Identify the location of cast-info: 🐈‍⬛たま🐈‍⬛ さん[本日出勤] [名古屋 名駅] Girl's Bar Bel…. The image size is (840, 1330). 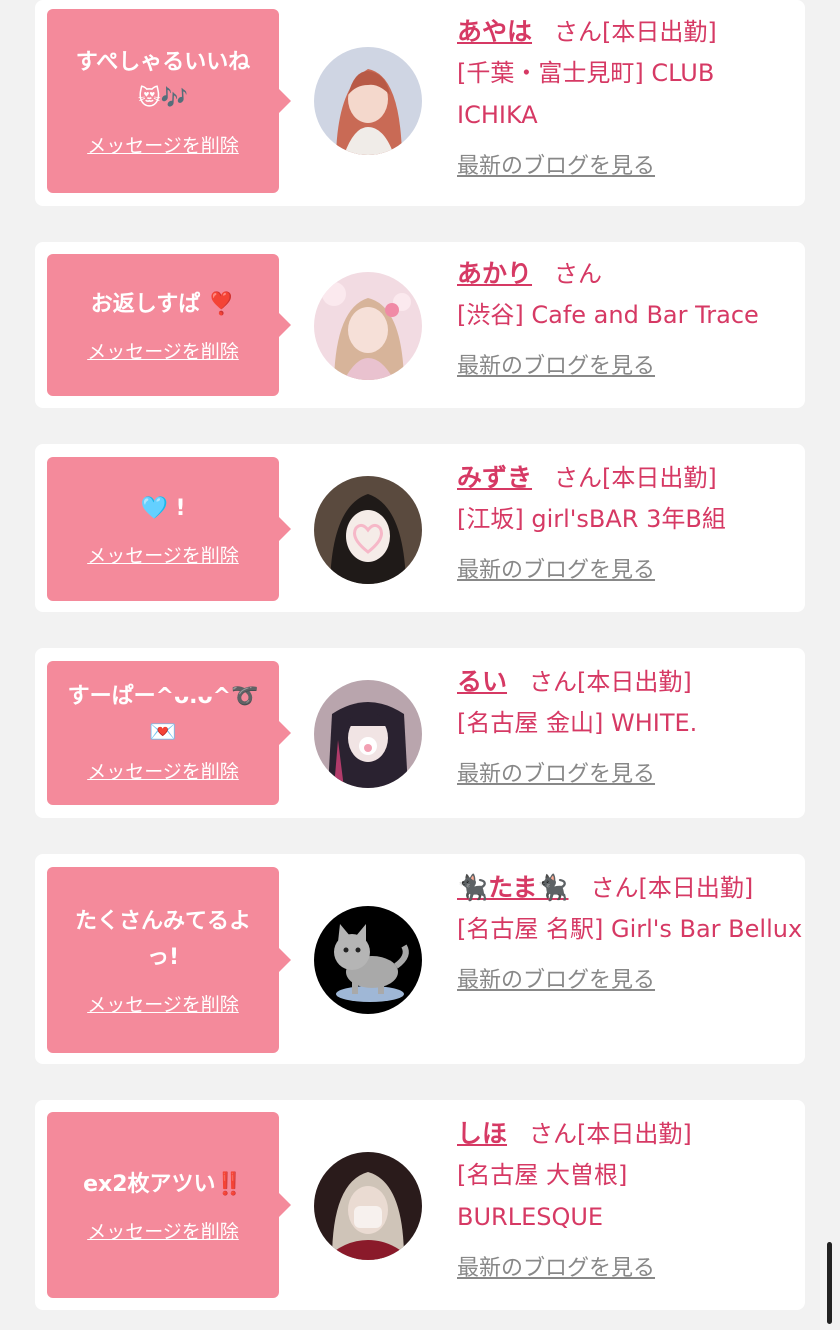
(630, 931).